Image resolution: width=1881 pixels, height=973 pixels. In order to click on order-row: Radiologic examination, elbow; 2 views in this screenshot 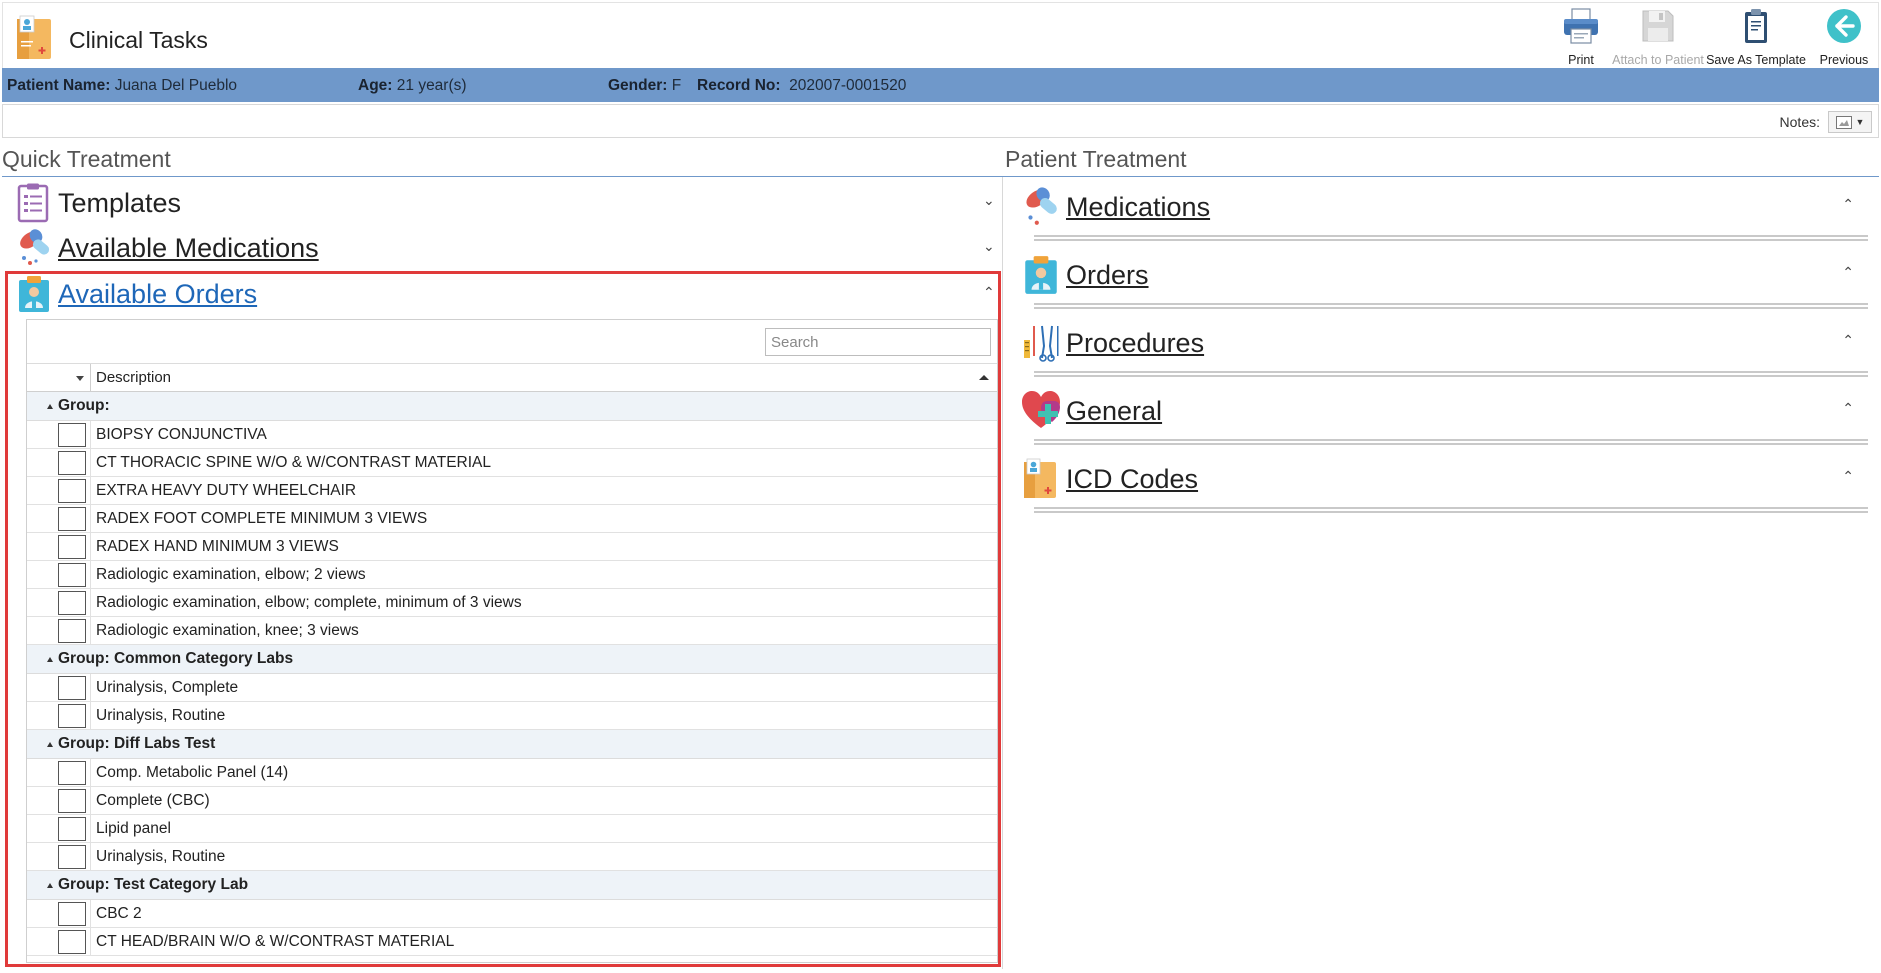, I will do `click(512, 574)`.